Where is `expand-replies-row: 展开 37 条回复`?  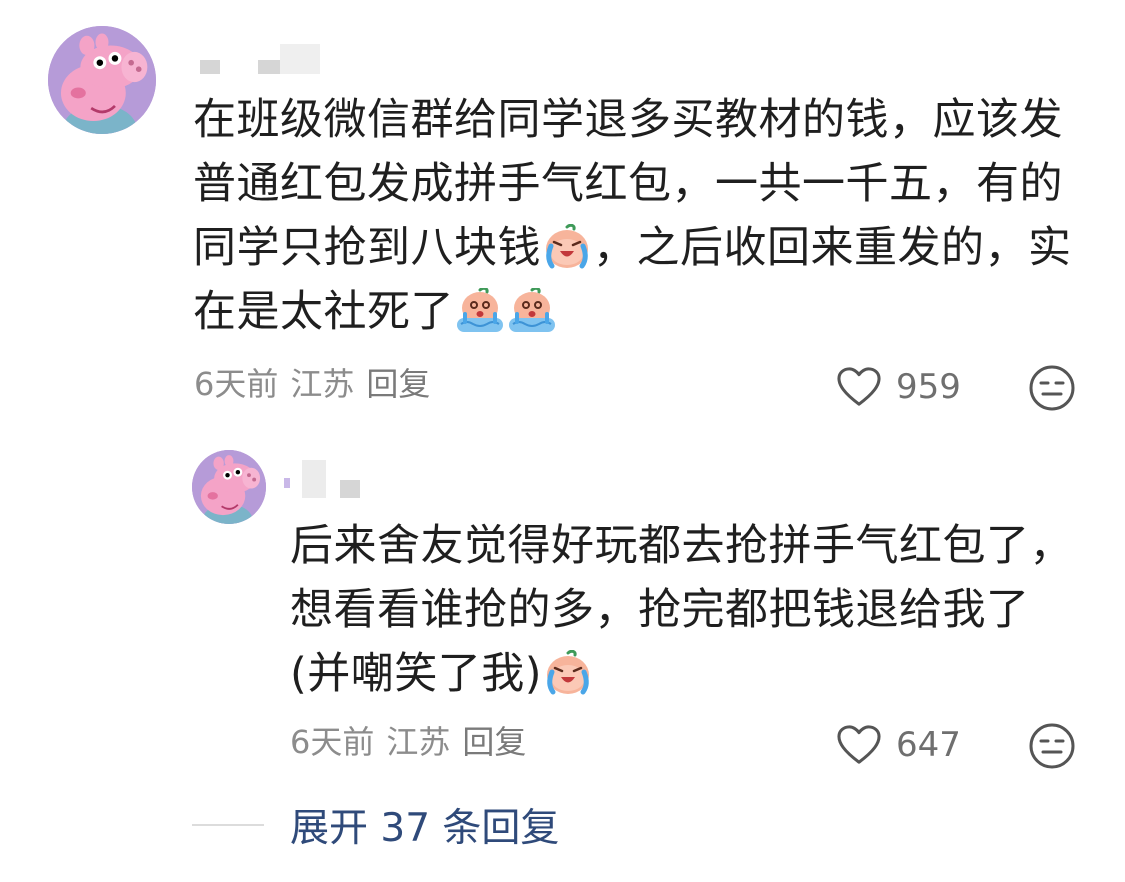 expand-replies-row: 展开 37 条回复 is located at coordinates (375, 825).